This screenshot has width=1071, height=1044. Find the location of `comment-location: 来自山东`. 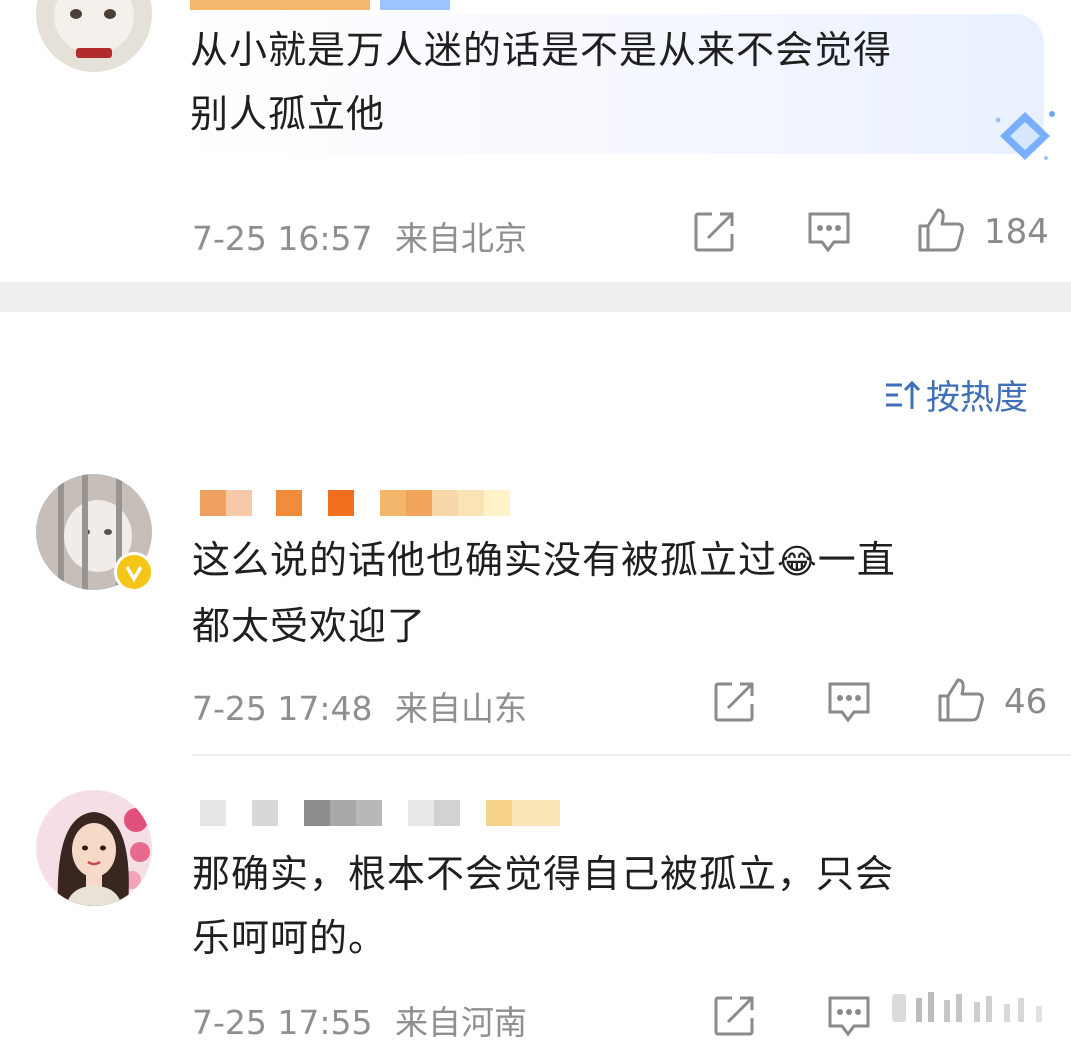

comment-location: 来自山东 is located at coordinates (461, 708).